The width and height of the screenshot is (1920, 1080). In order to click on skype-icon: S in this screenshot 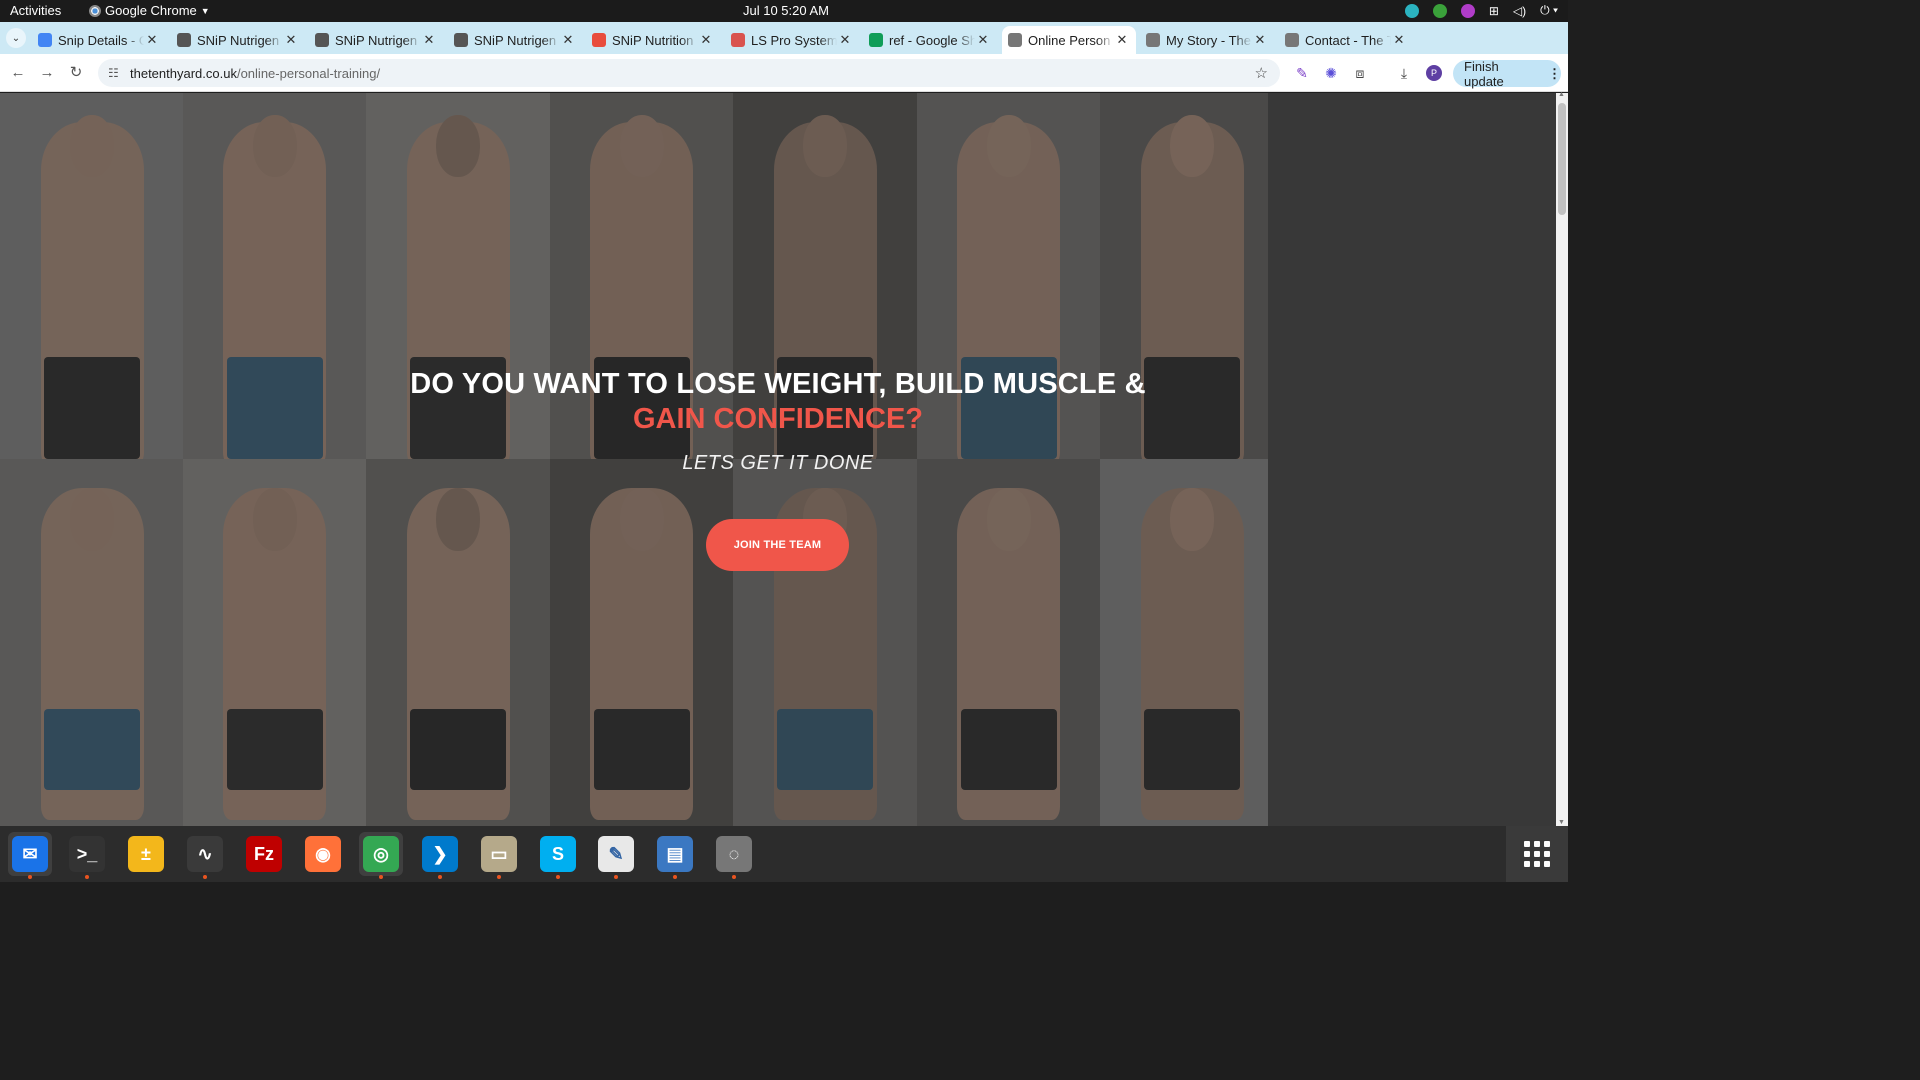, I will do `click(558, 855)`.